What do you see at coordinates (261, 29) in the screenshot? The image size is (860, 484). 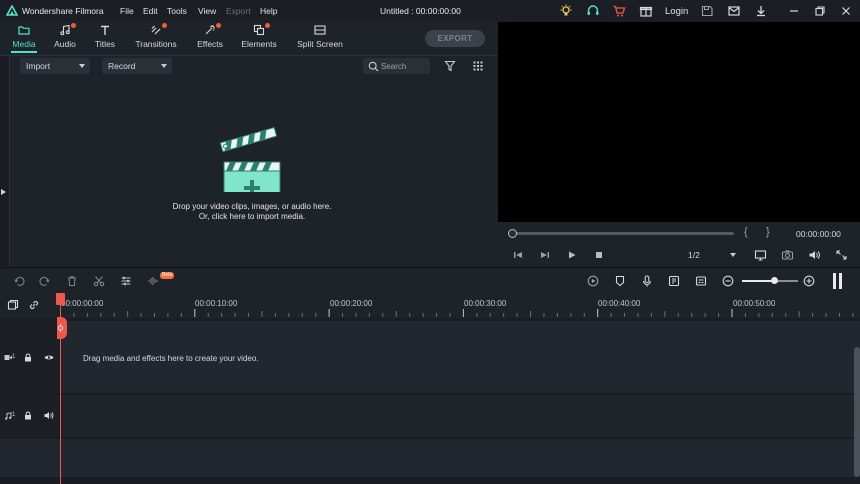 I see `elements-icon` at bounding box center [261, 29].